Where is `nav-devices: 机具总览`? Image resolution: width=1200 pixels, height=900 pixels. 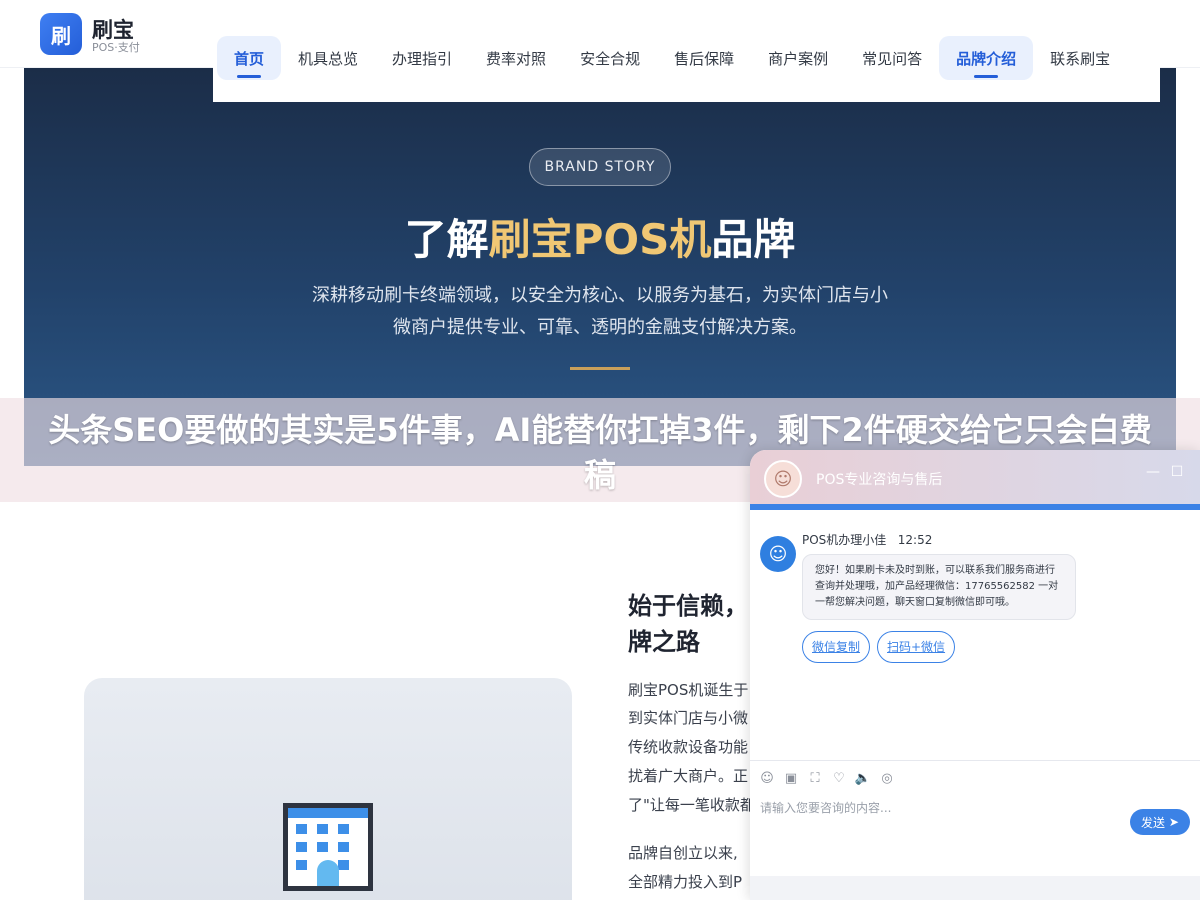
nav-devices: 机具总览 is located at coordinates (328, 58).